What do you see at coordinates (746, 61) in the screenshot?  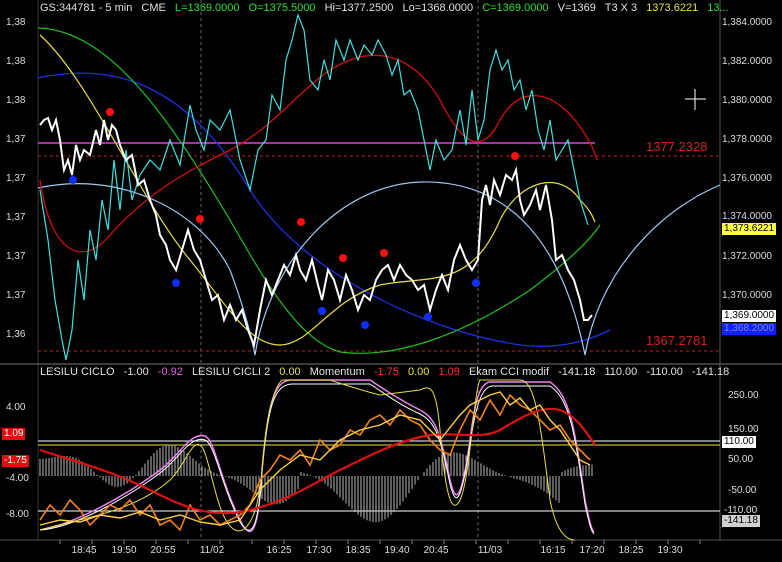 I see `price-tick: 1,382.0000` at bounding box center [746, 61].